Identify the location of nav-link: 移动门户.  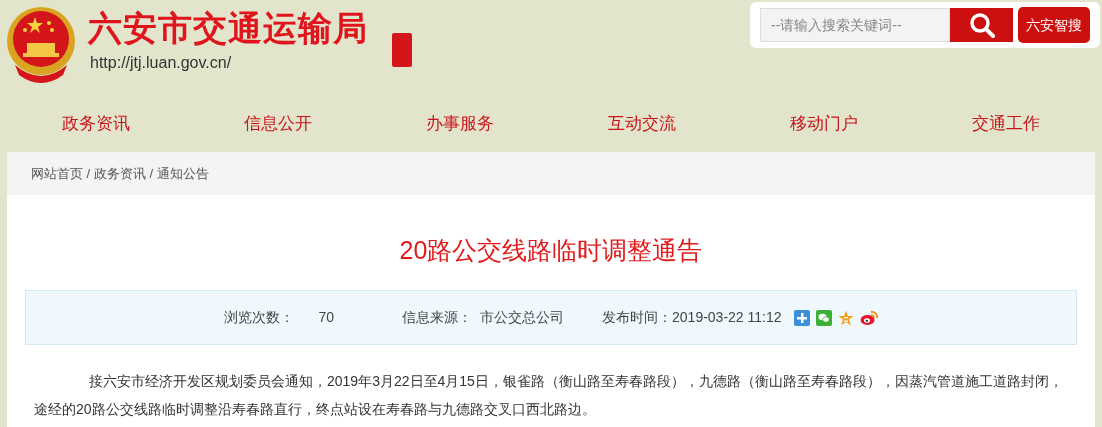
(824, 123).